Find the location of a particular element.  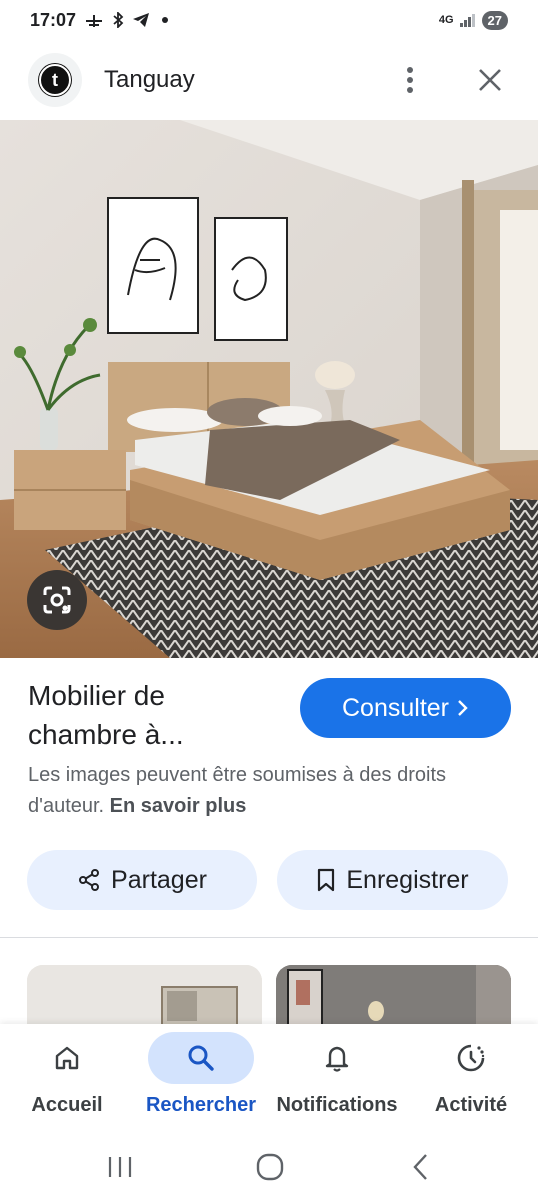

save-button: Enregistrer is located at coordinates (392, 880).